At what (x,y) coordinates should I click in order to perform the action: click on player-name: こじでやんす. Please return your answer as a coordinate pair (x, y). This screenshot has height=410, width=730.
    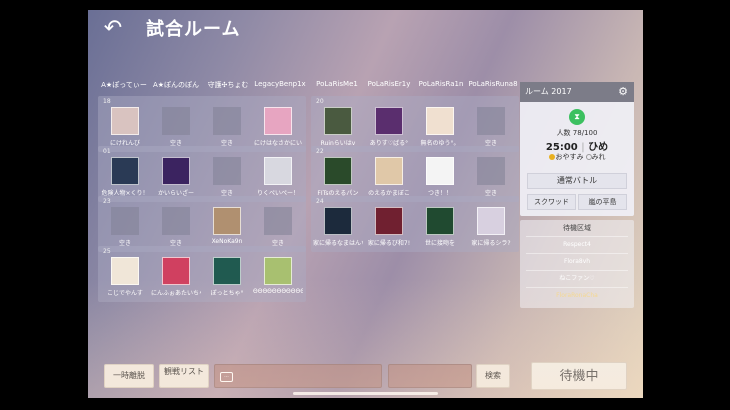
    Looking at the image, I should click on (125, 293).